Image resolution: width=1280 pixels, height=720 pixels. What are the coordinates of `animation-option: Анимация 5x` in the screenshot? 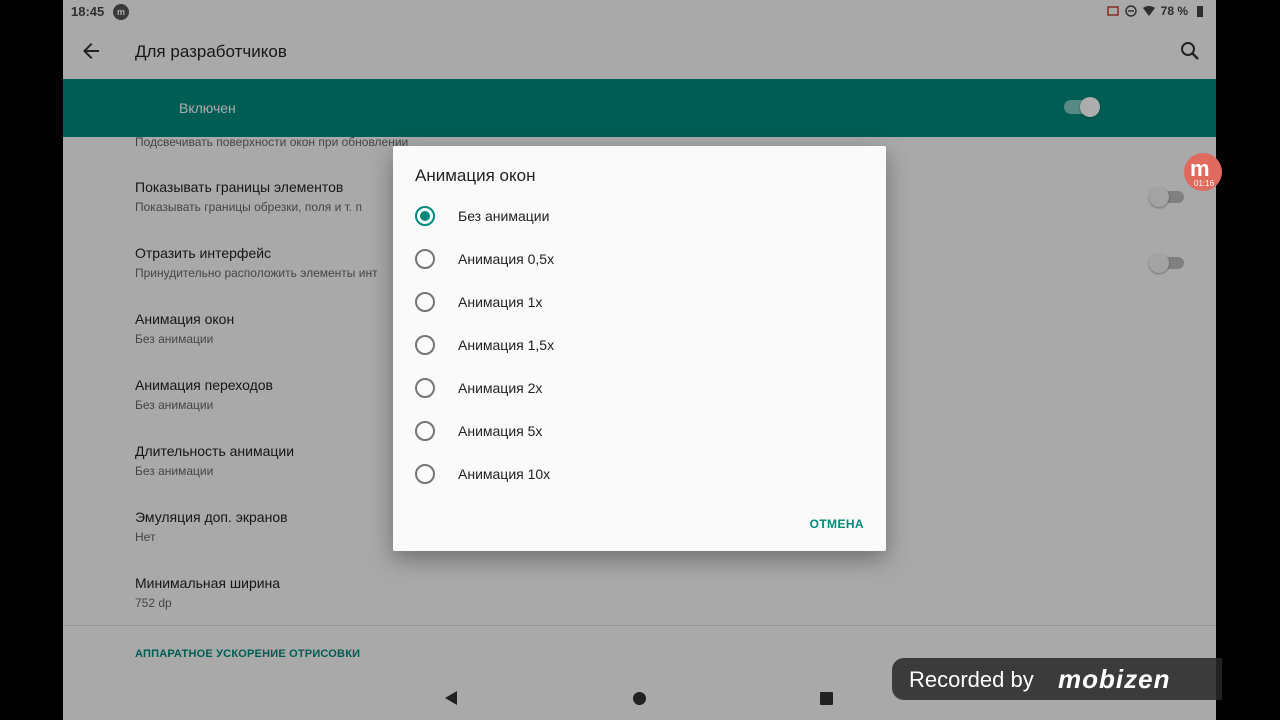 It's located at (635, 431).